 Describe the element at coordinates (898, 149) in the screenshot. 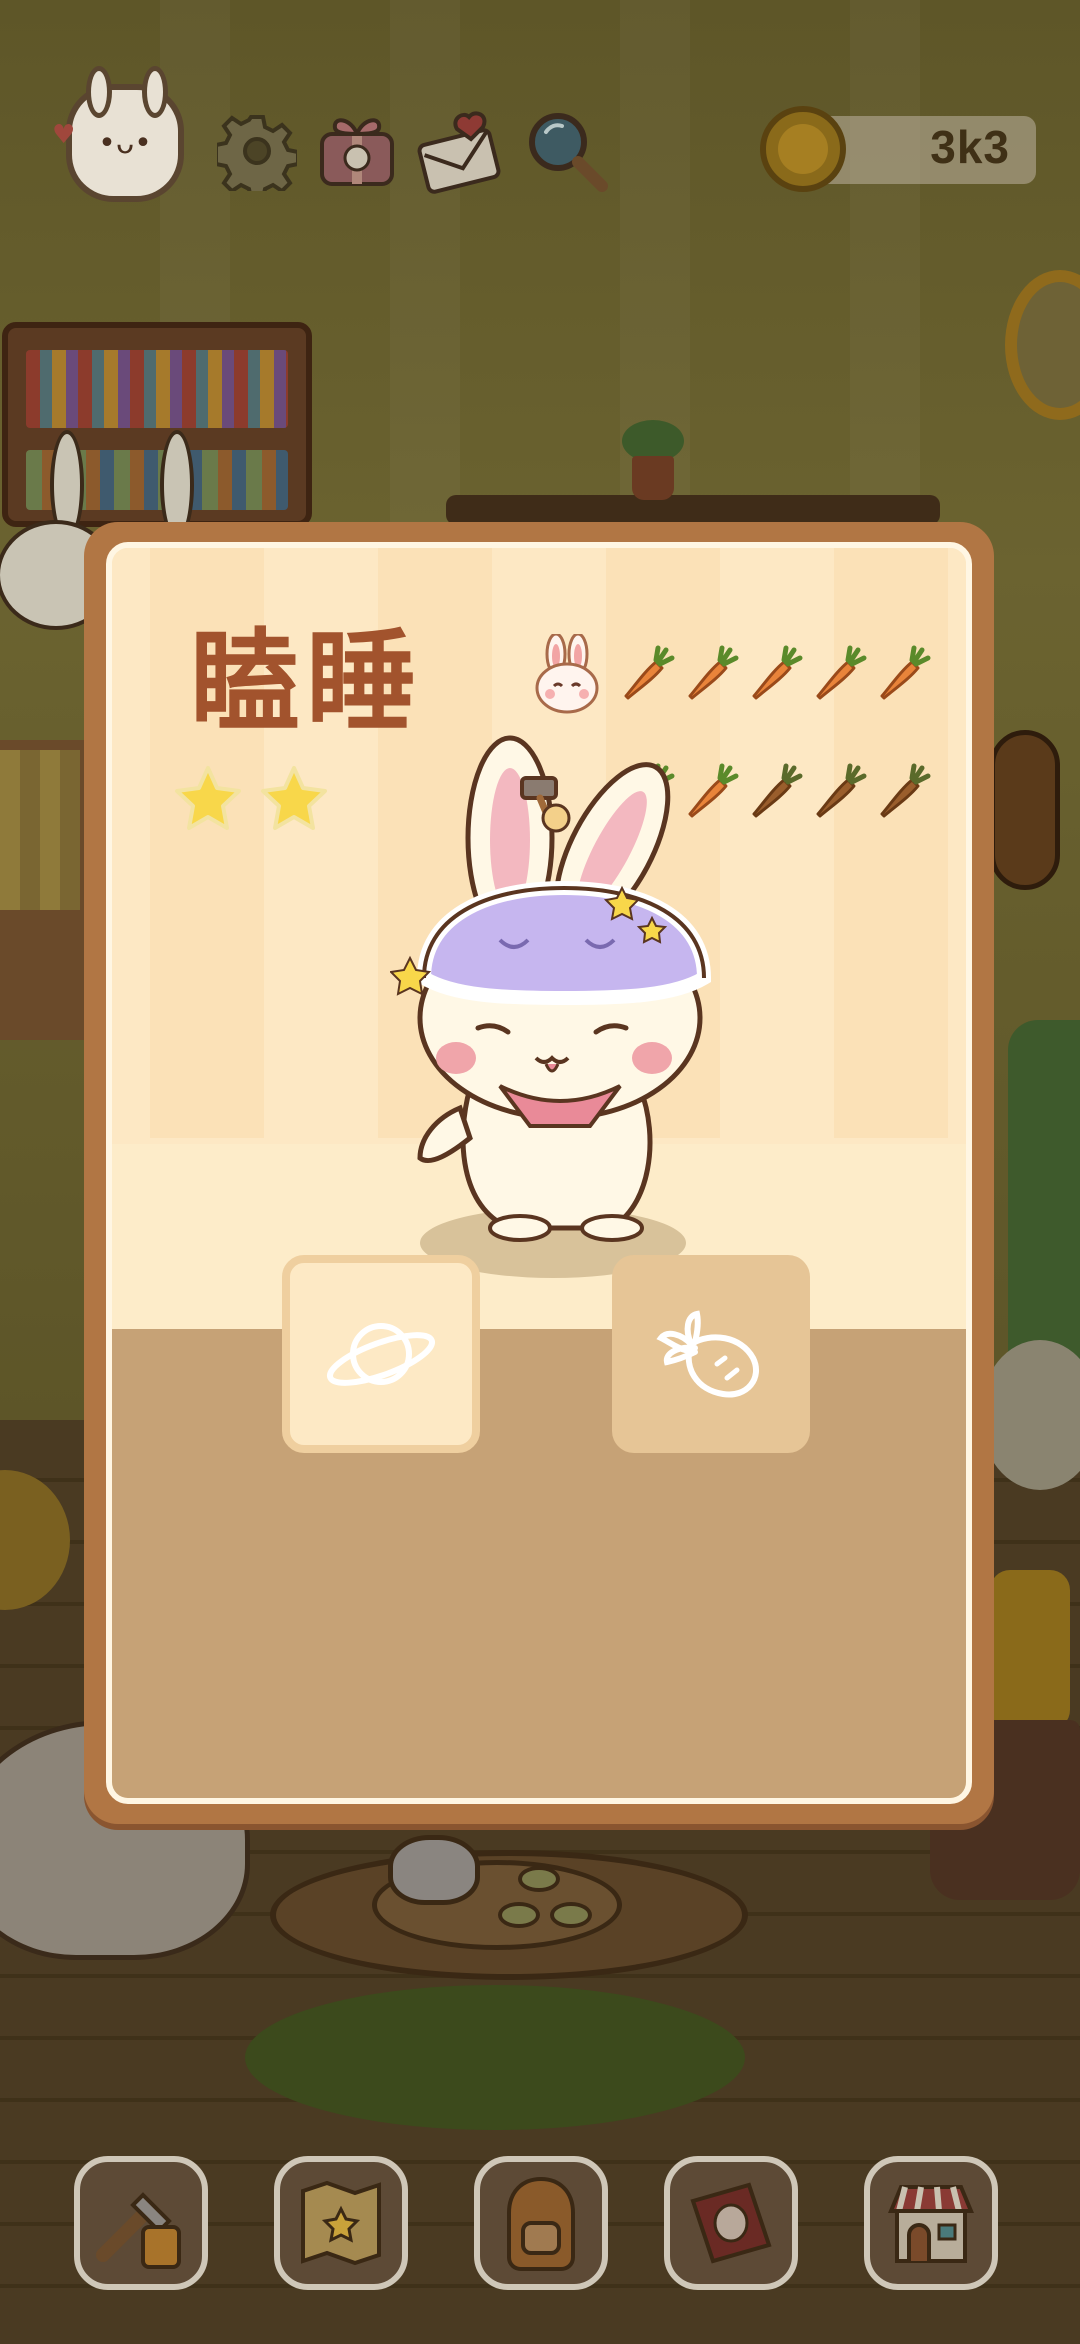

I see `coin-counter: 3k3` at that location.